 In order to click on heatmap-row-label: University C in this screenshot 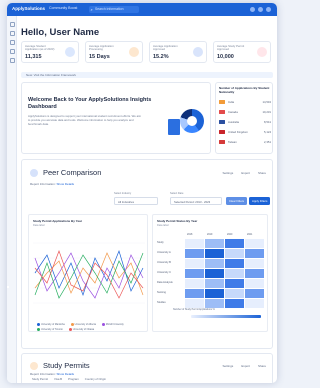, I will do `click(164, 272)`.